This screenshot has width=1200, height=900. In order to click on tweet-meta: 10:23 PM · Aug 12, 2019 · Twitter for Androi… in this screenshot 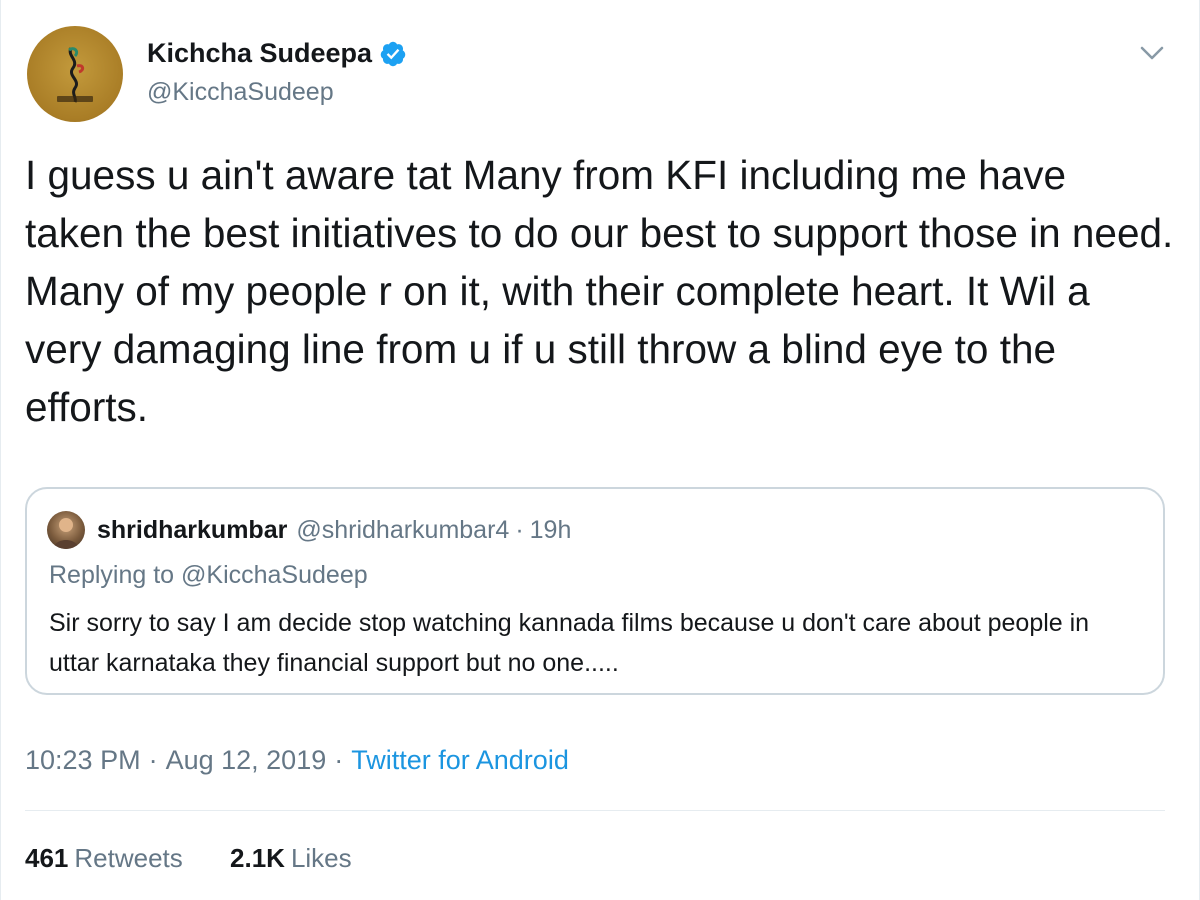, I will do `click(297, 760)`.